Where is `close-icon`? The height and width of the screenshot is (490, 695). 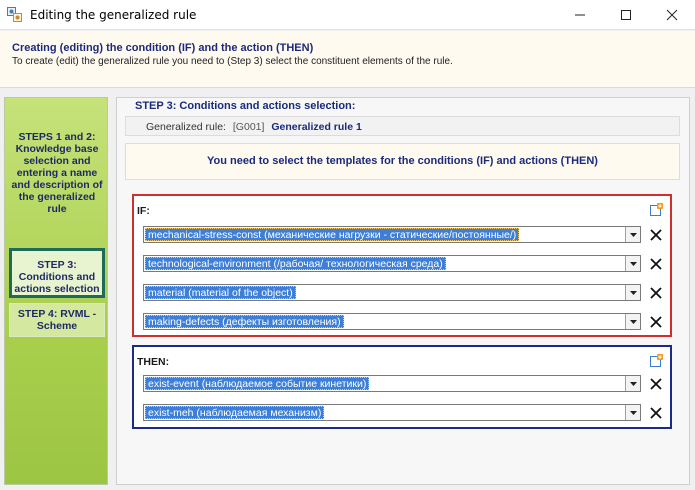 close-icon is located at coordinates (672, 15).